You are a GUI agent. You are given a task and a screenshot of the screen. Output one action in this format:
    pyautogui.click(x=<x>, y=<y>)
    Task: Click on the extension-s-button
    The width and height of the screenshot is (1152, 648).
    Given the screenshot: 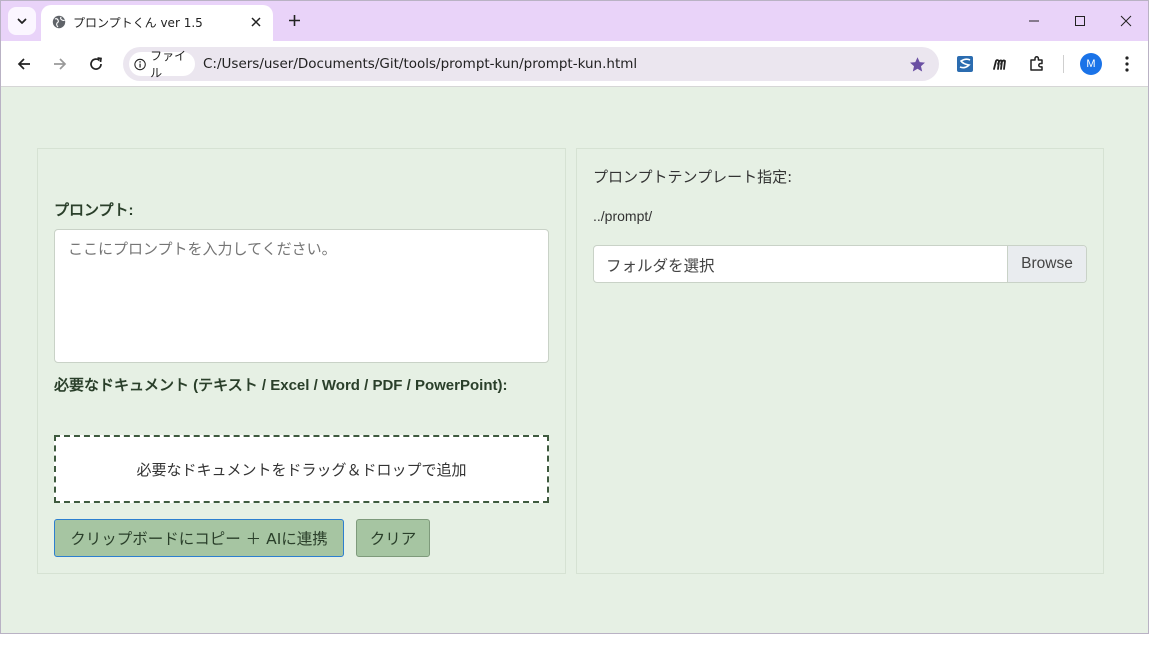 What is the action you would take?
    pyautogui.click(x=965, y=64)
    